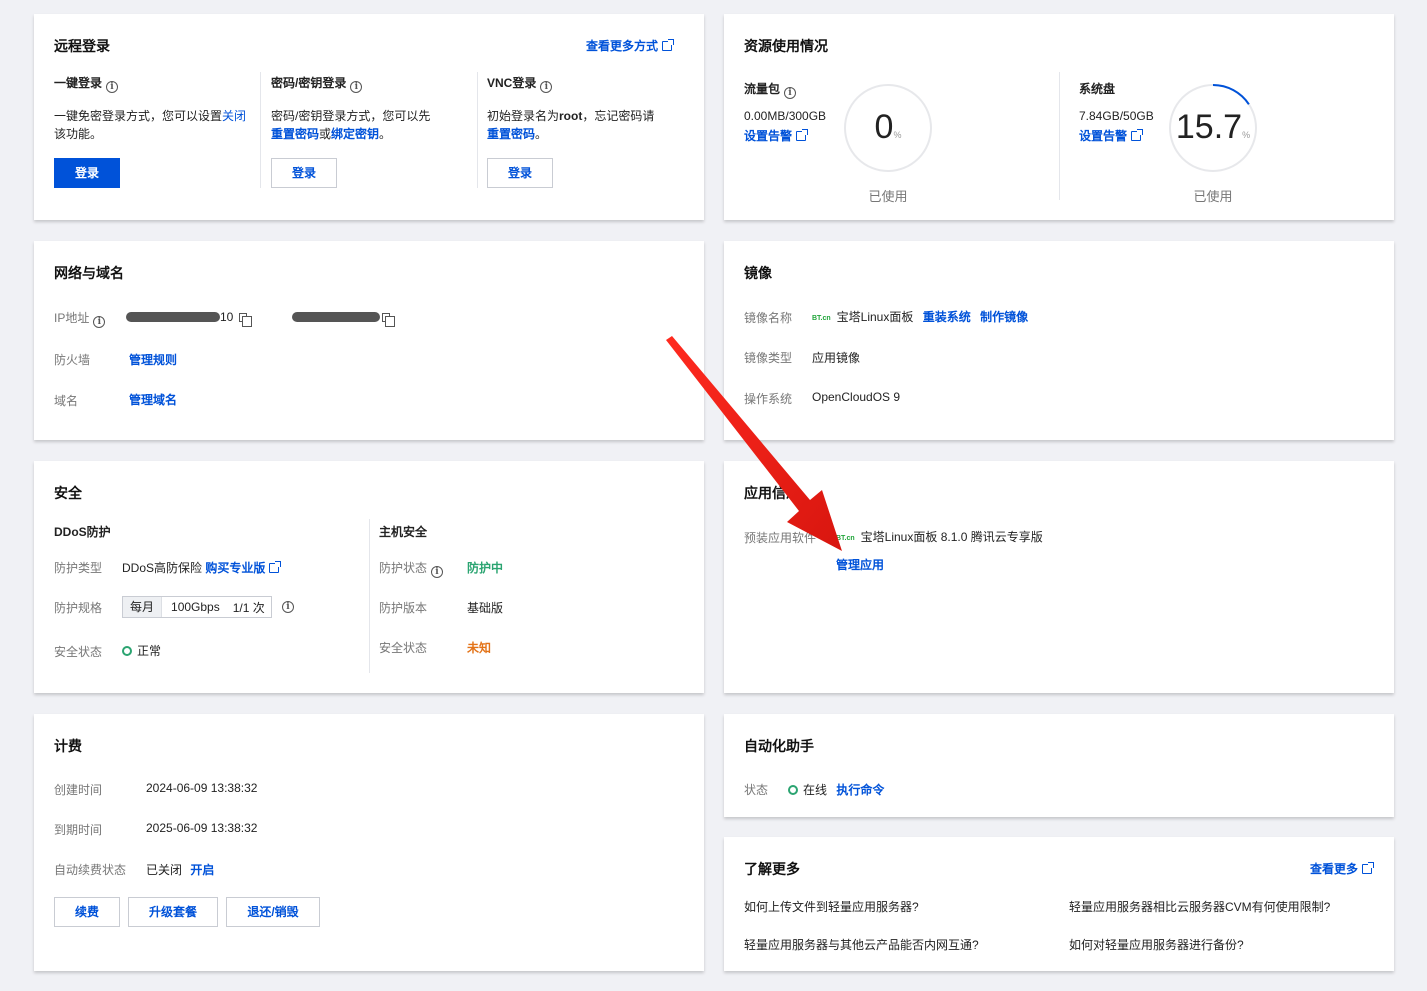 The image size is (1427, 991). Describe the element at coordinates (87, 912) in the screenshot. I see `renew-button: 续费` at that location.